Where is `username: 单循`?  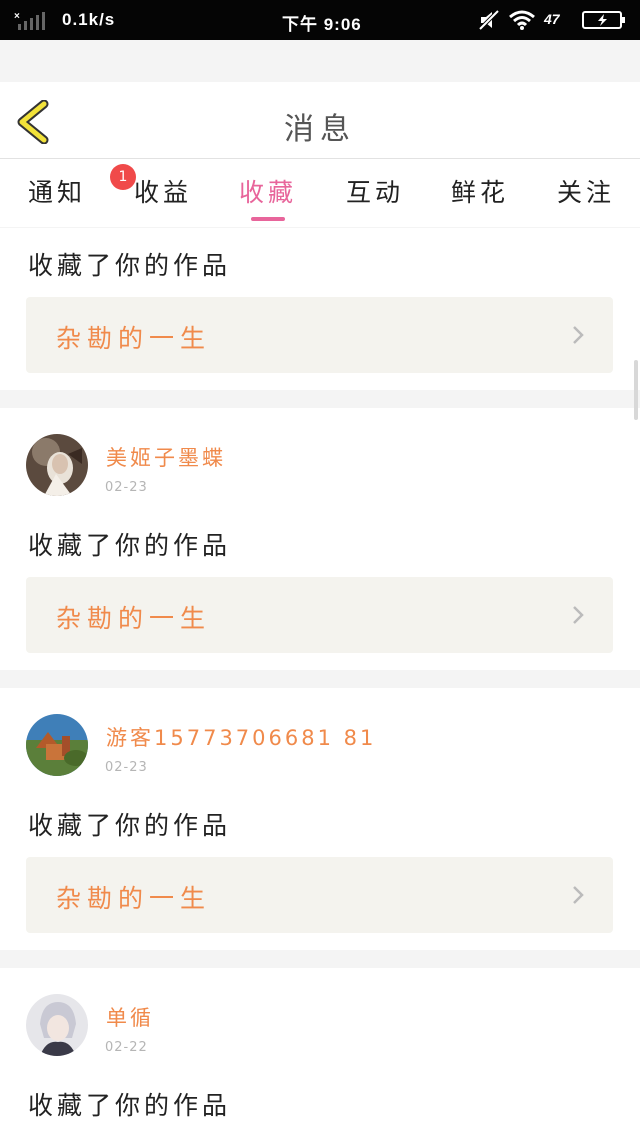 username: 单循 is located at coordinates (130, 1017).